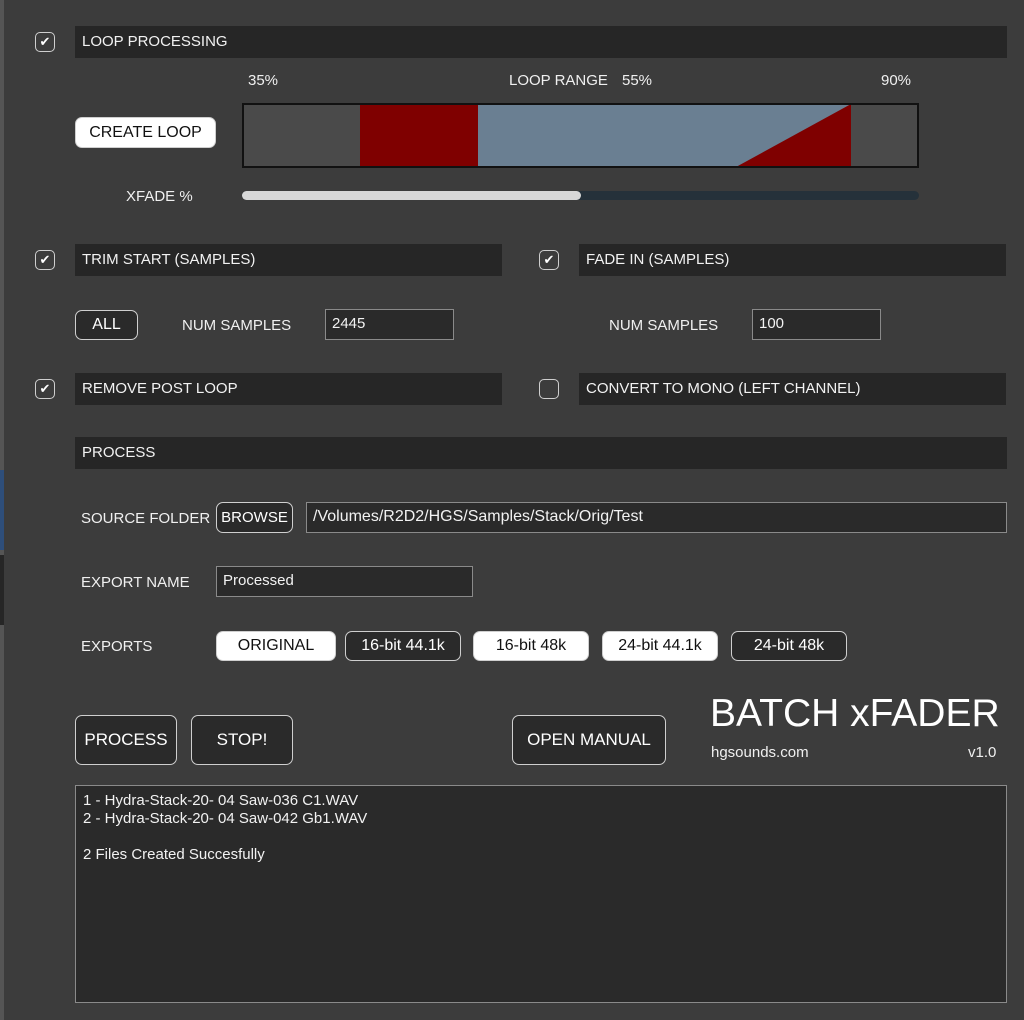 This screenshot has height=1020, width=1024. I want to click on loop-range-display, so click(580, 135).